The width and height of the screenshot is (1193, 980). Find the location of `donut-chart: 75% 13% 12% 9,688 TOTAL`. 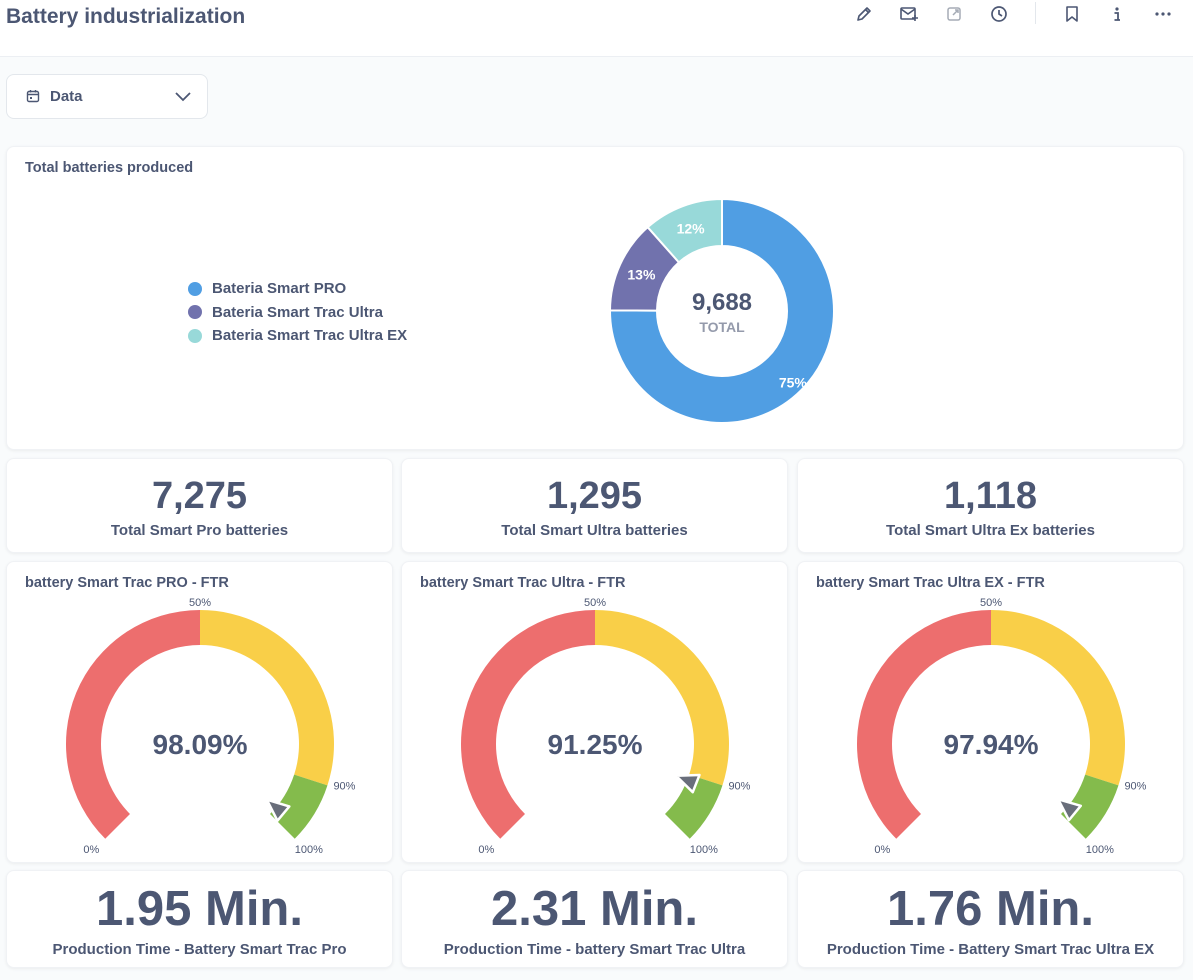

donut-chart: 75% 13% 12% 9,688 TOTAL is located at coordinates (721, 310).